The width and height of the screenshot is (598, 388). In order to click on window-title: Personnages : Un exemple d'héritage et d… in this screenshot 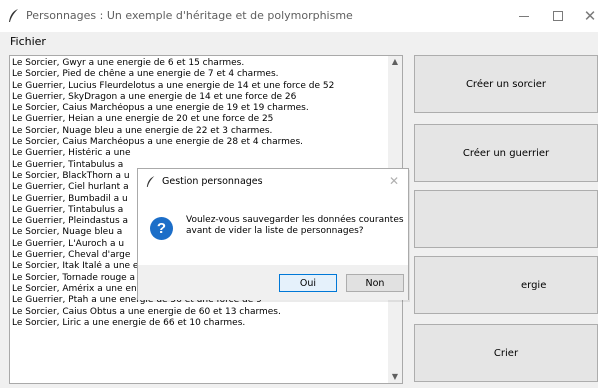, I will do `click(189, 15)`.